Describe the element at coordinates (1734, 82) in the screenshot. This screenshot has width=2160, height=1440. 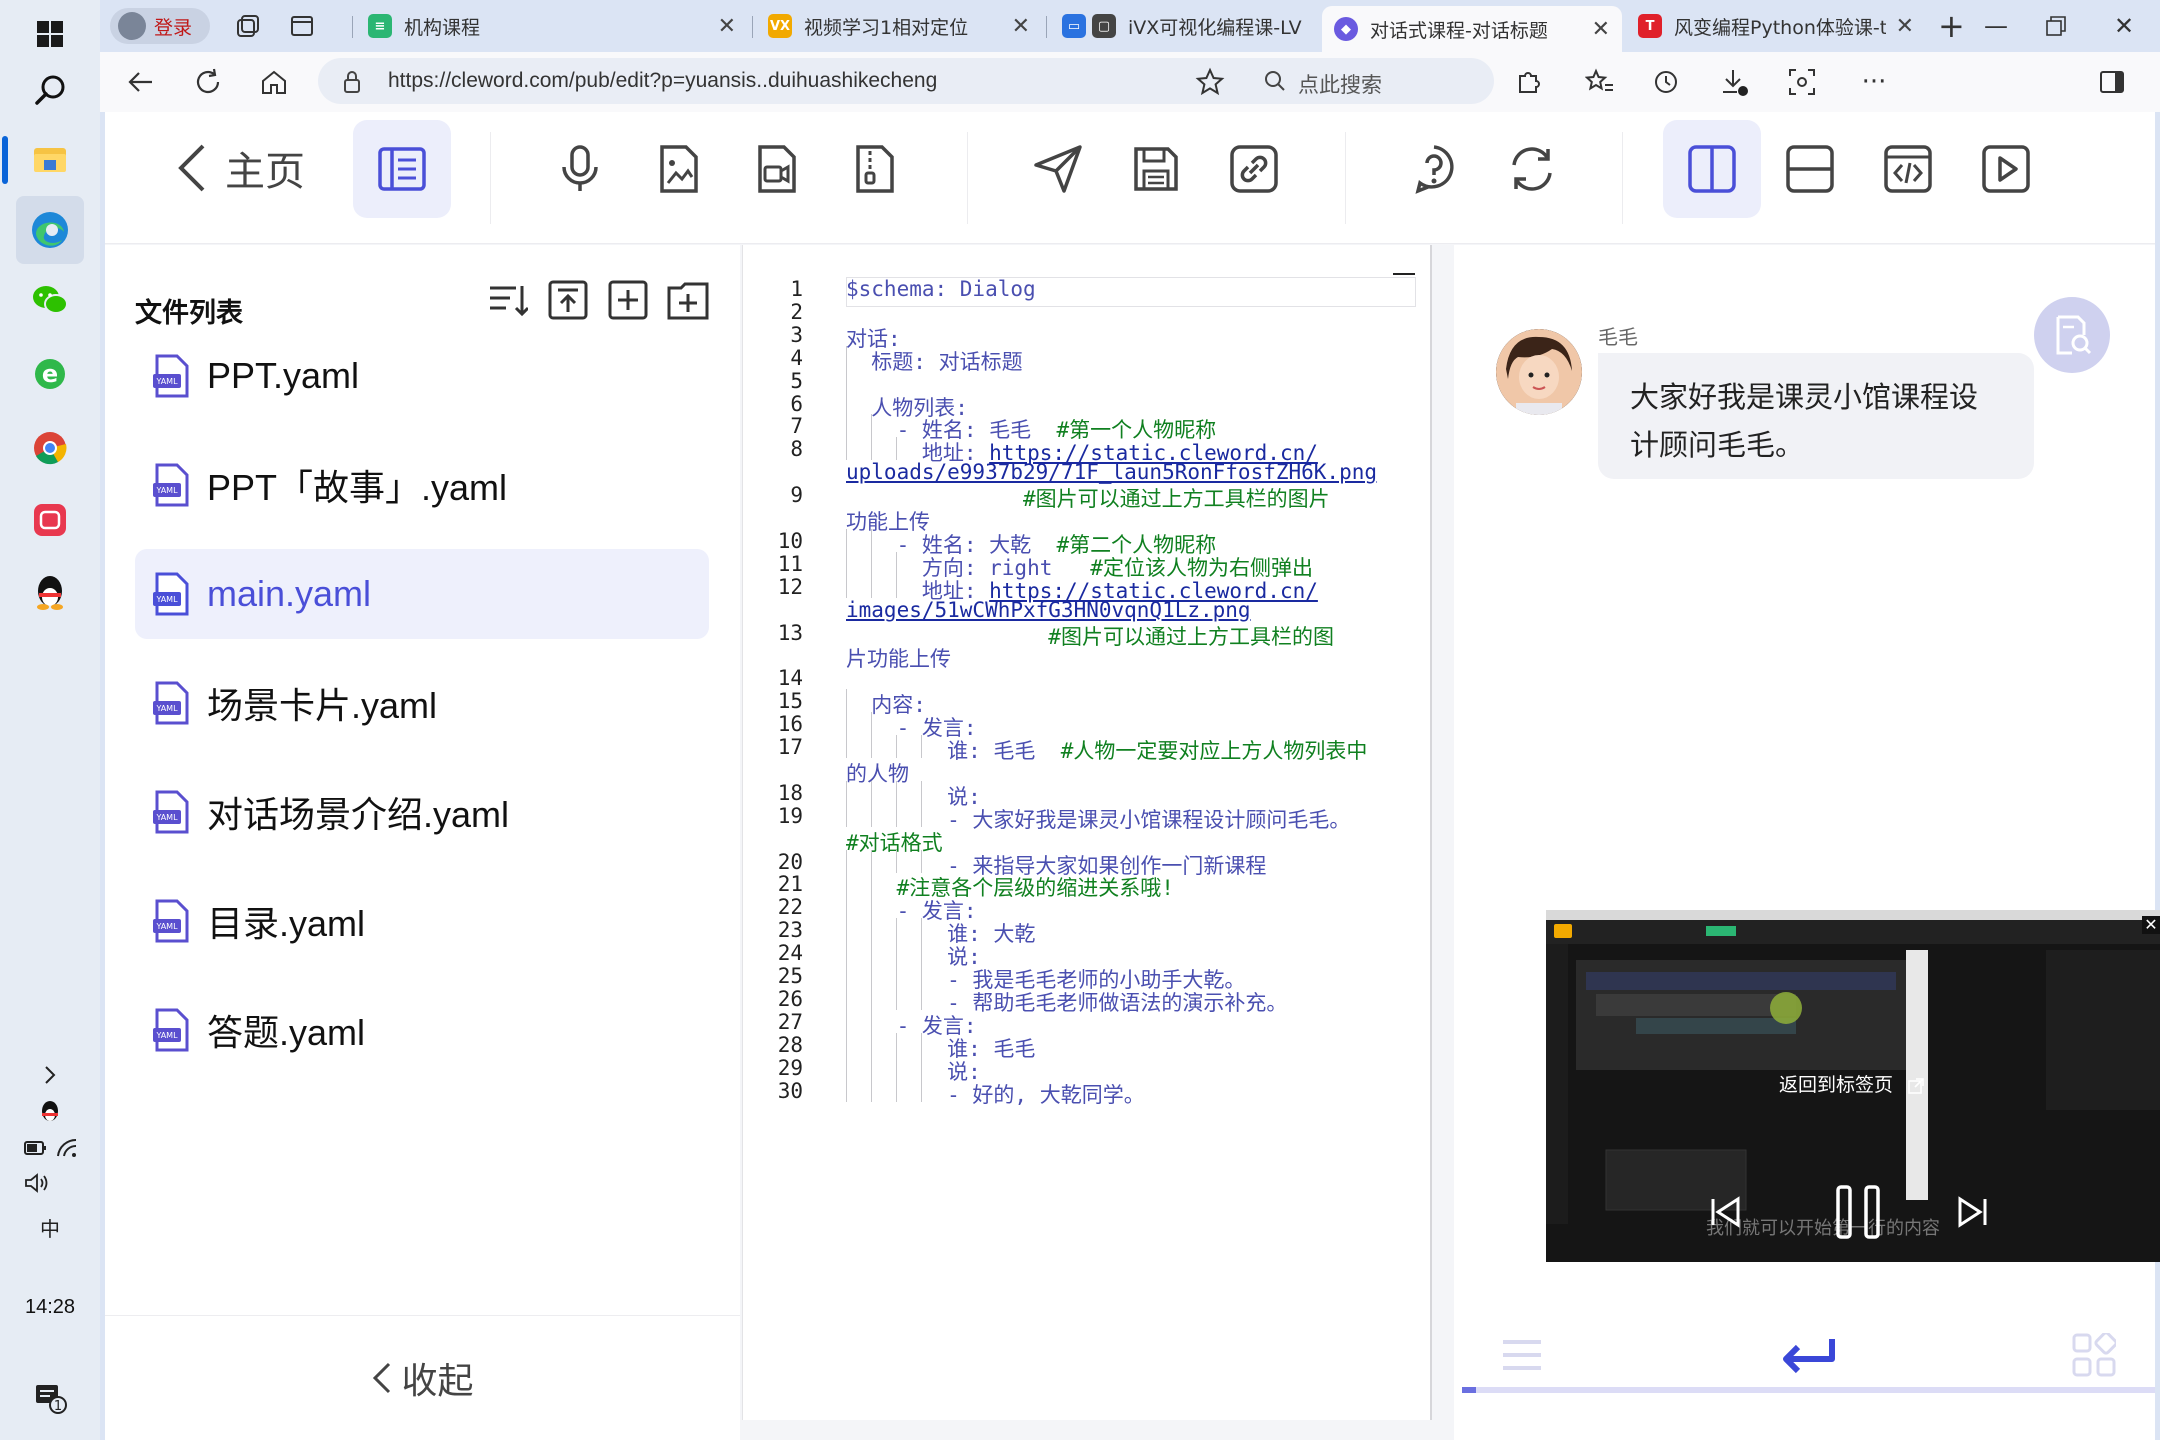
I see `downloads-button` at that location.